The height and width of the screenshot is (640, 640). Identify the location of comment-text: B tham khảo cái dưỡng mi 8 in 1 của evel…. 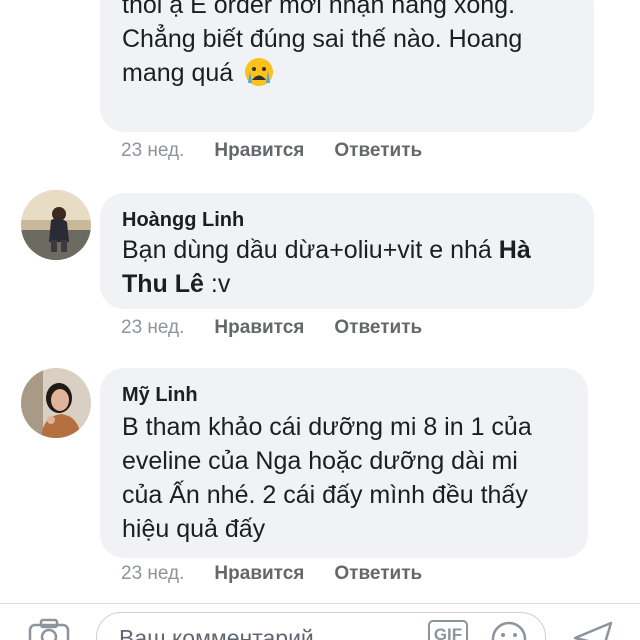
(327, 478).